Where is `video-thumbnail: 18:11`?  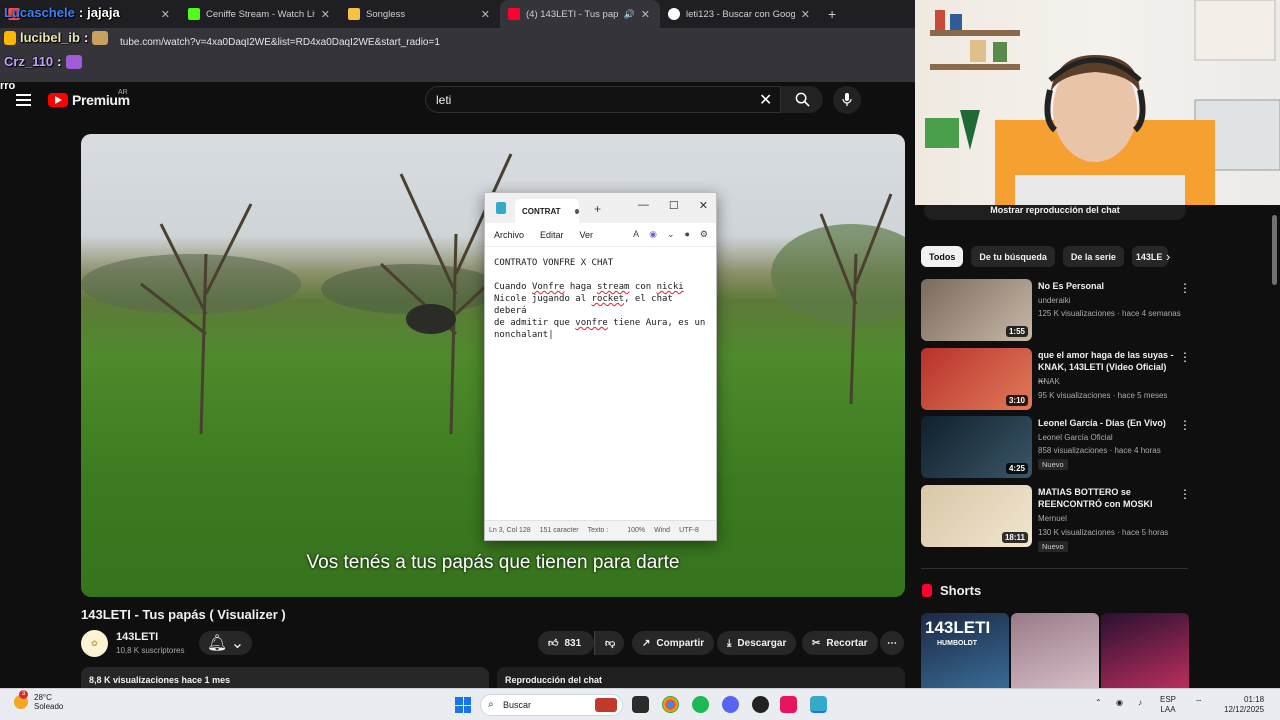 video-thumbnail: 18:11 is located at coordinates (976, 516).